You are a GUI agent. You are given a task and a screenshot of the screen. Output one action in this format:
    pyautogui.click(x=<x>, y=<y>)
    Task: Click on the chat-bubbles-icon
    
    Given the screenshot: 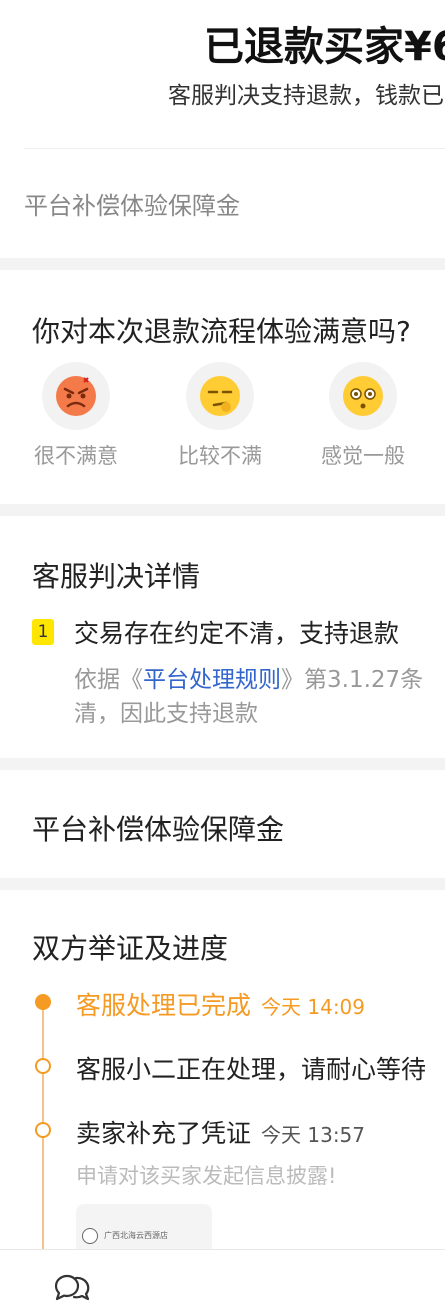 What is the action you would take?
    pyautogui.click(x=72, y=1289)
    